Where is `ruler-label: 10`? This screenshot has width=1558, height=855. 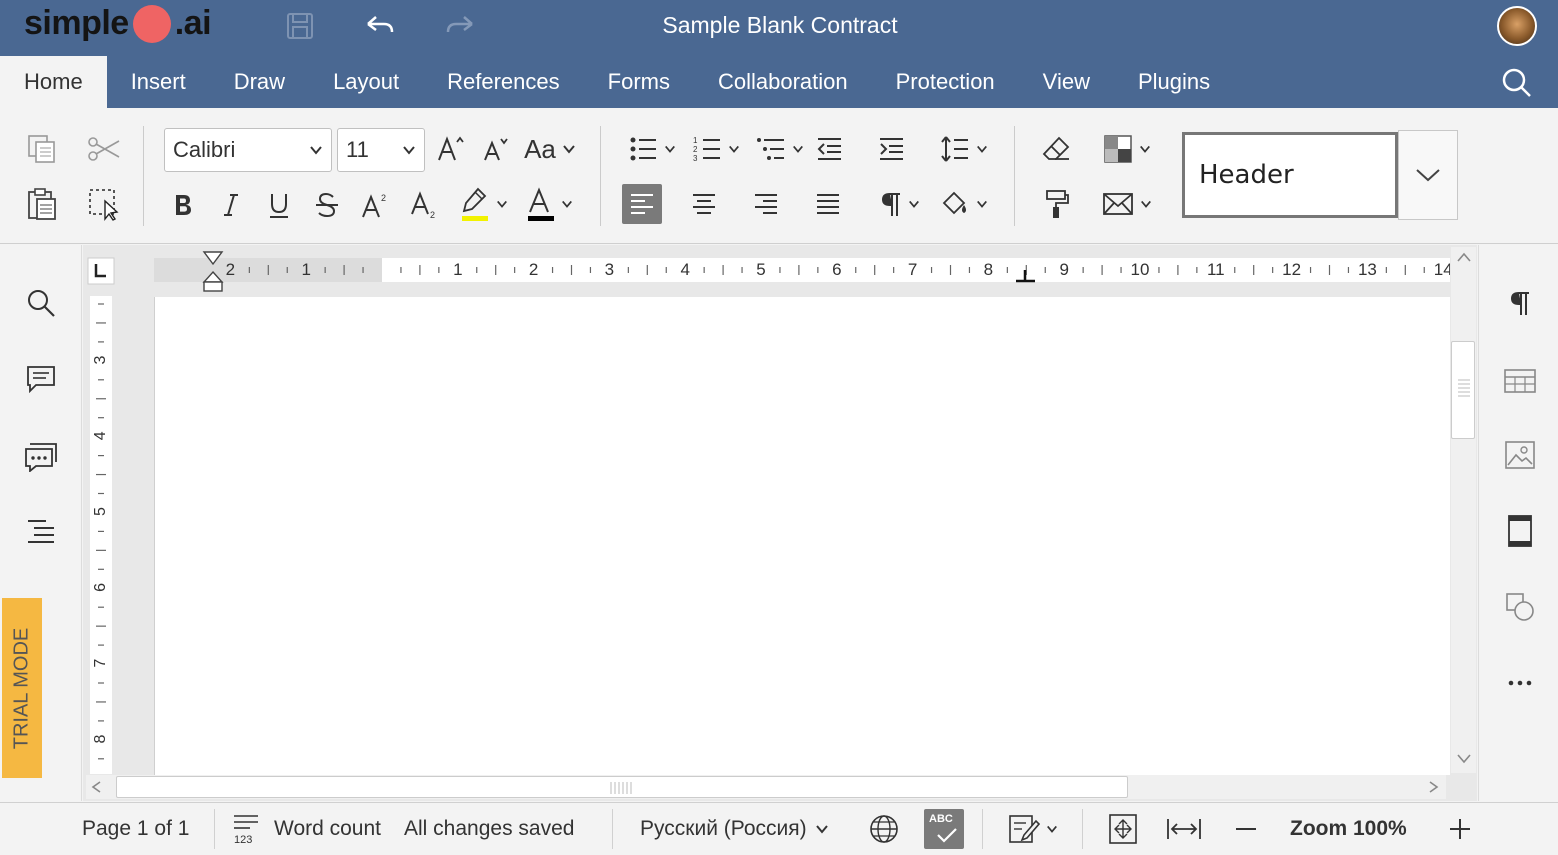
ruler-label: 10 is located at coordinates (1140, 269).